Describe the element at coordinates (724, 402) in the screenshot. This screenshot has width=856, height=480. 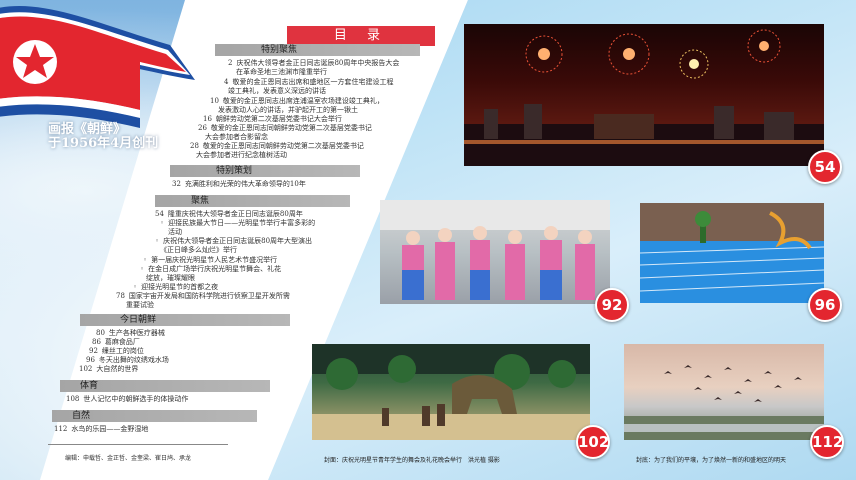
I see `wetland-birds-icon` at that location.